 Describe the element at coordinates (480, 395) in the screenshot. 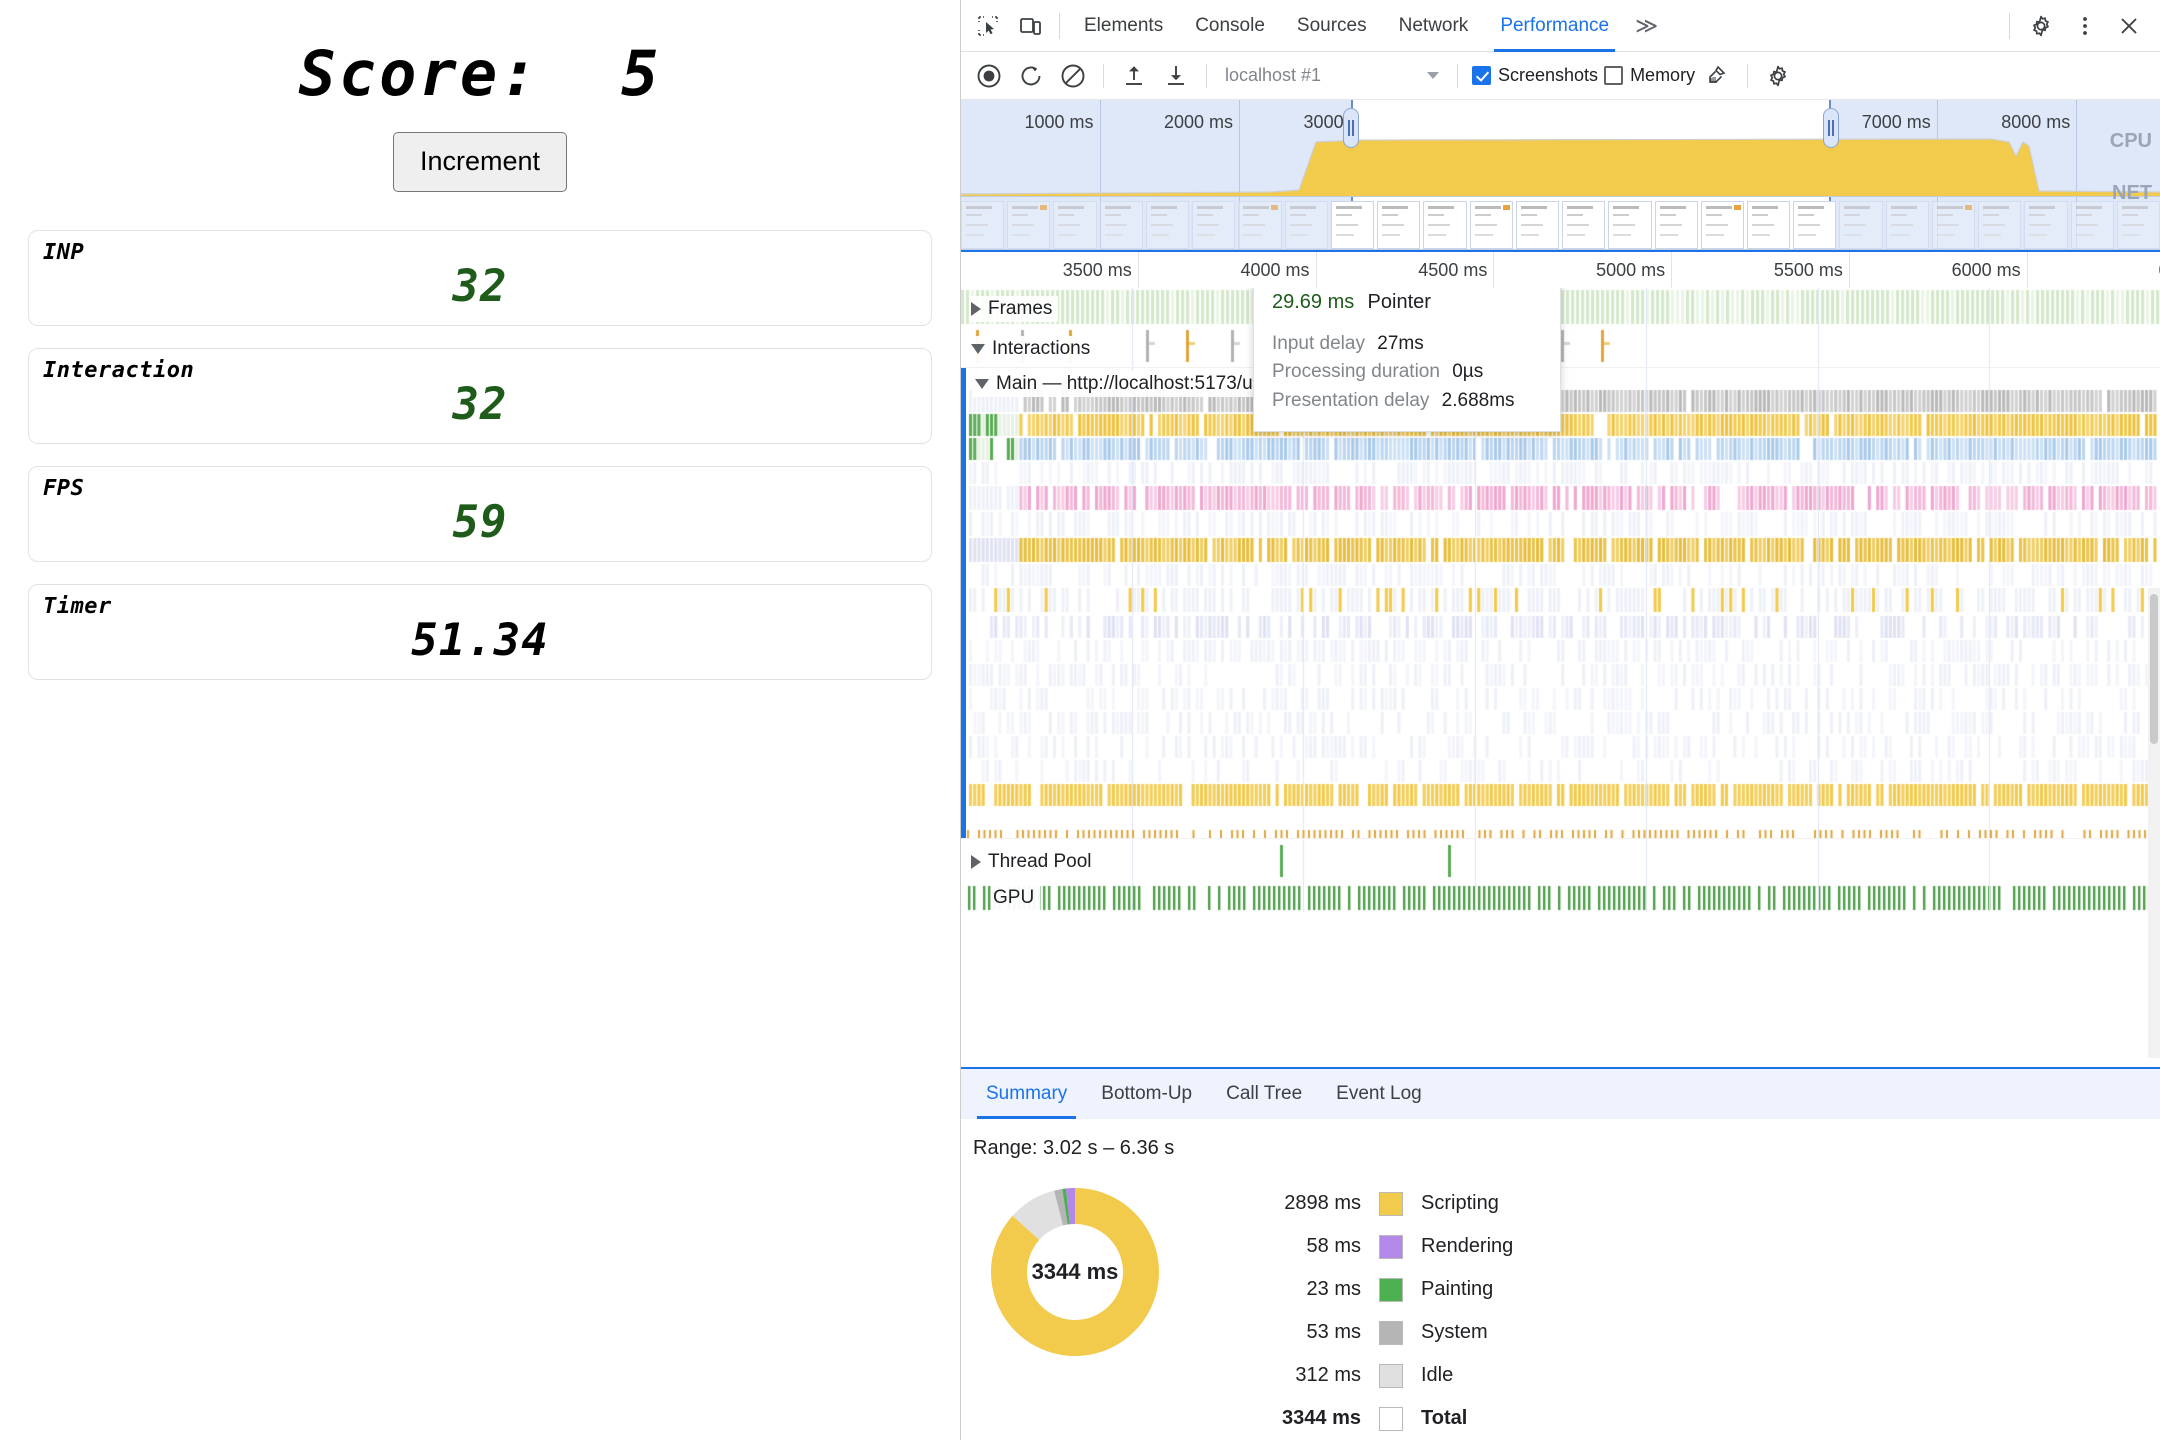

I see `metric-card-interaction: Interaction 32` at that location.